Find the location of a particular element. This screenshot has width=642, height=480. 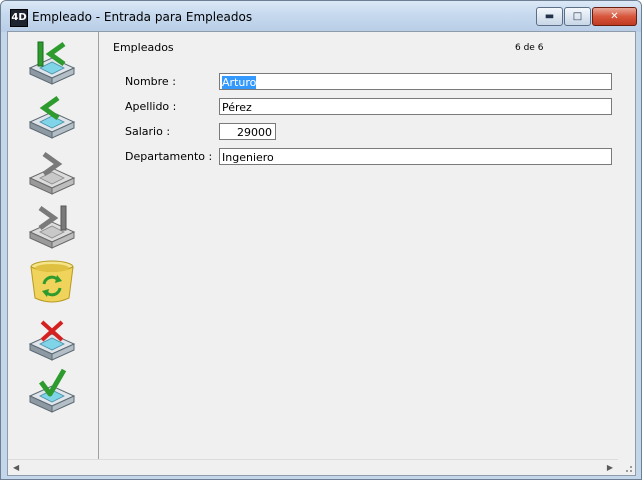

scroll-left-icon: ◀ is located at coordinates (16, 467).